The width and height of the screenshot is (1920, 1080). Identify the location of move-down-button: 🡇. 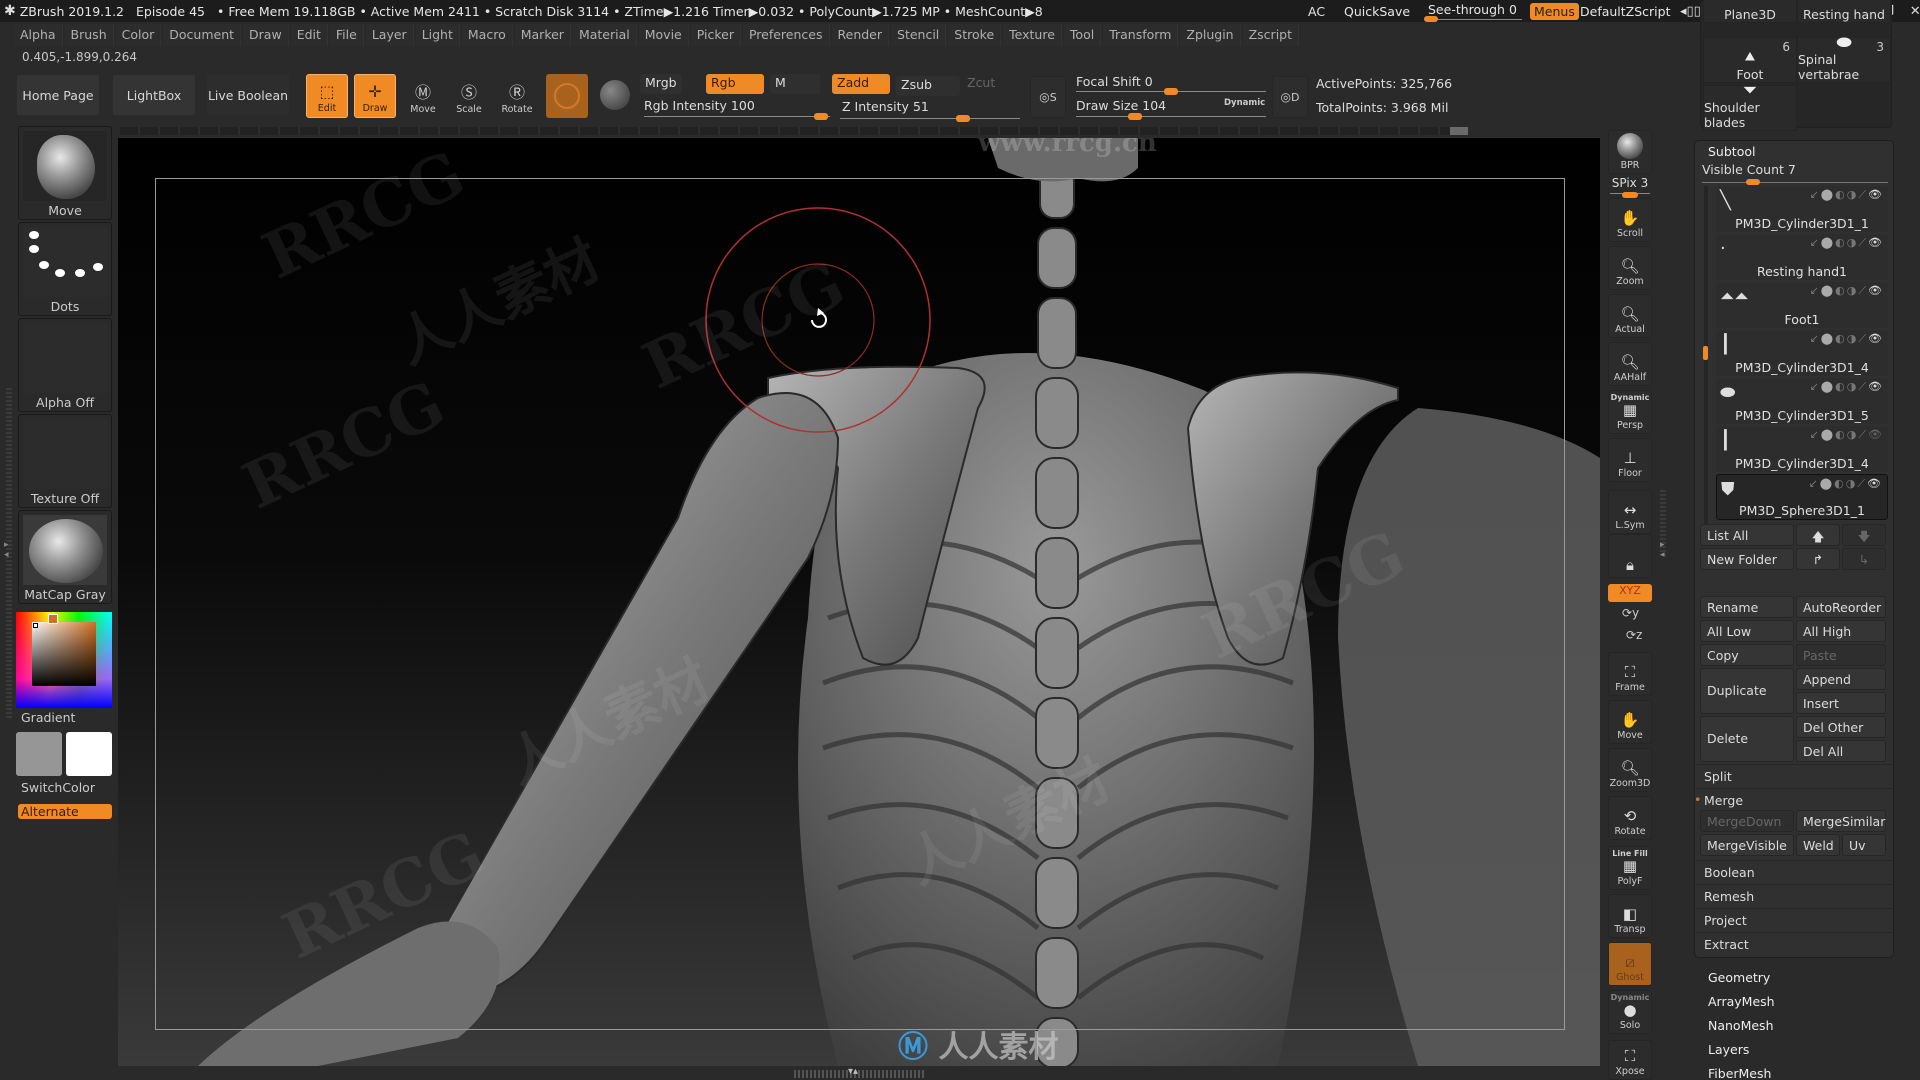
(1864, 535).